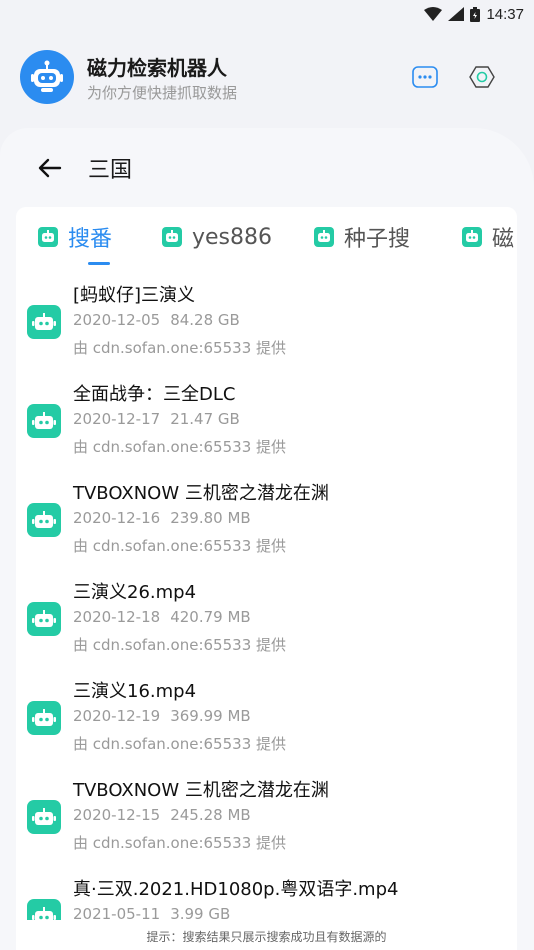 The width and height of the screenshot is (534, 950). Describe the element at coordinates (210, 617) in the screenshot. I see `result-size: 420.79 MB` at that location.